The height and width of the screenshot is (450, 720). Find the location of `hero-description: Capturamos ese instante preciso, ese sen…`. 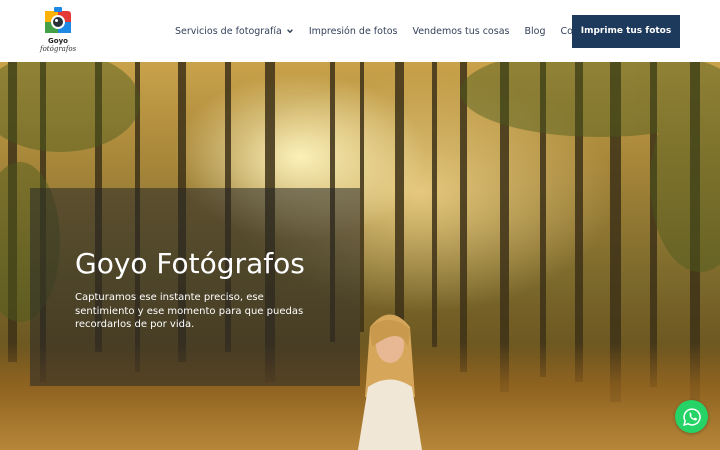

hero-description: Capturamos ese instante preciso, ese sen… is located at coordinates (189, 311).